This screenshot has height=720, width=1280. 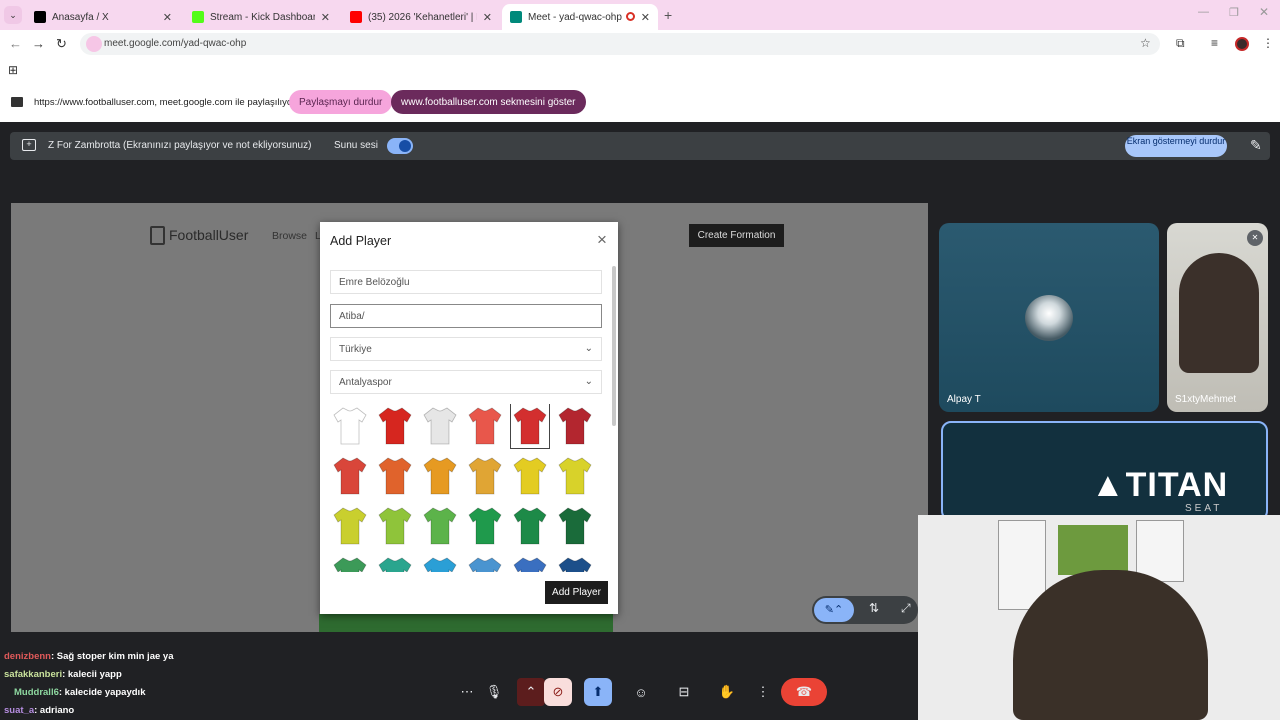 What do you see at coordinates (874, 608) in the screenshot?
I see `swap-icon: ⇅` at bounding box center [874, 608].